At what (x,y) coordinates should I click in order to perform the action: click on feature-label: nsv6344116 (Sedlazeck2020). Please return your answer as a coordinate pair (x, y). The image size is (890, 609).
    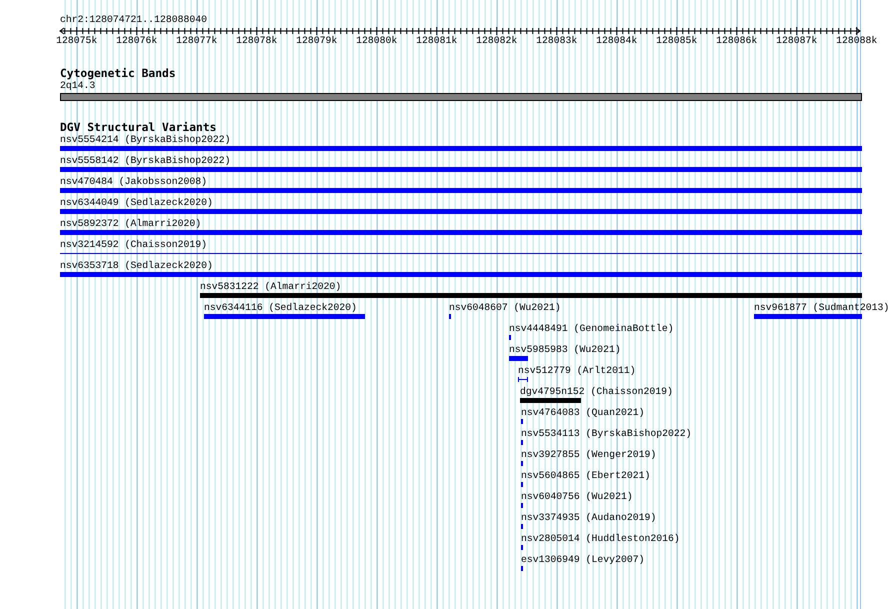
    Looking at the image, I should click on (280, 307).